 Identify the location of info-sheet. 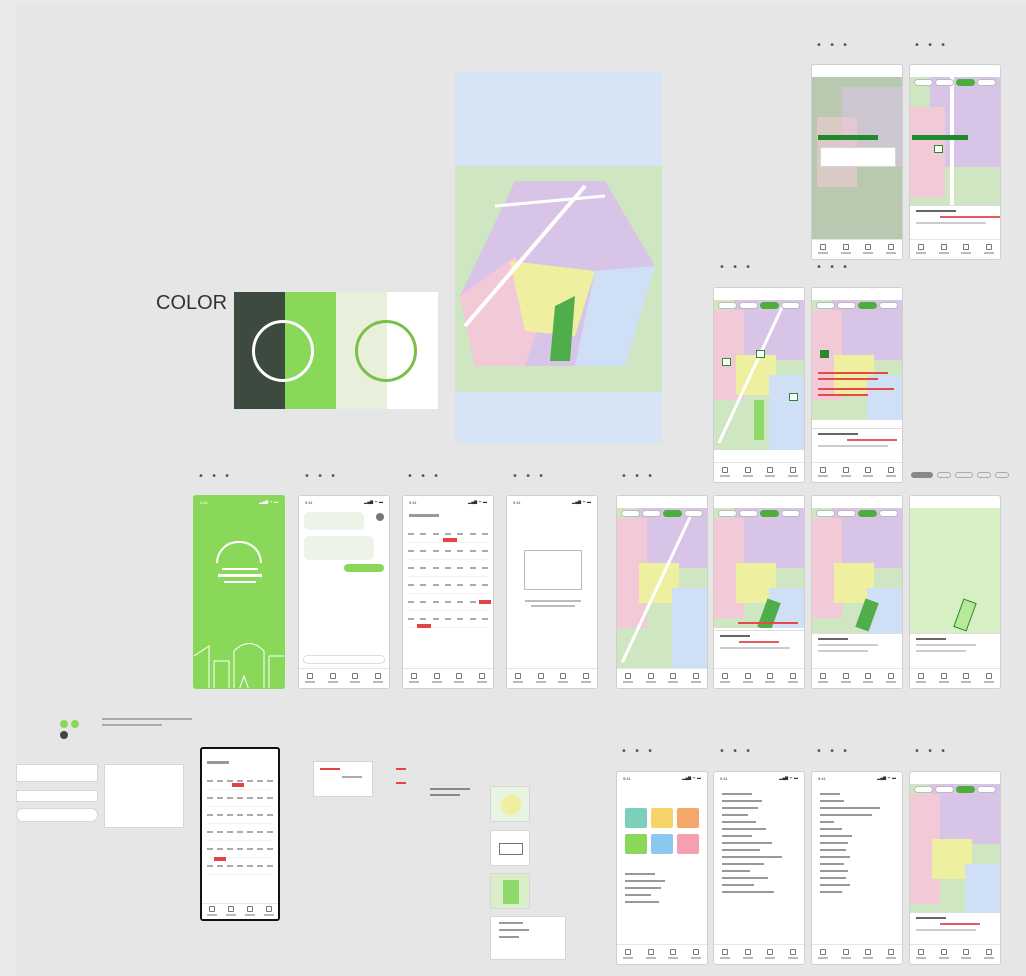
(955, 223).